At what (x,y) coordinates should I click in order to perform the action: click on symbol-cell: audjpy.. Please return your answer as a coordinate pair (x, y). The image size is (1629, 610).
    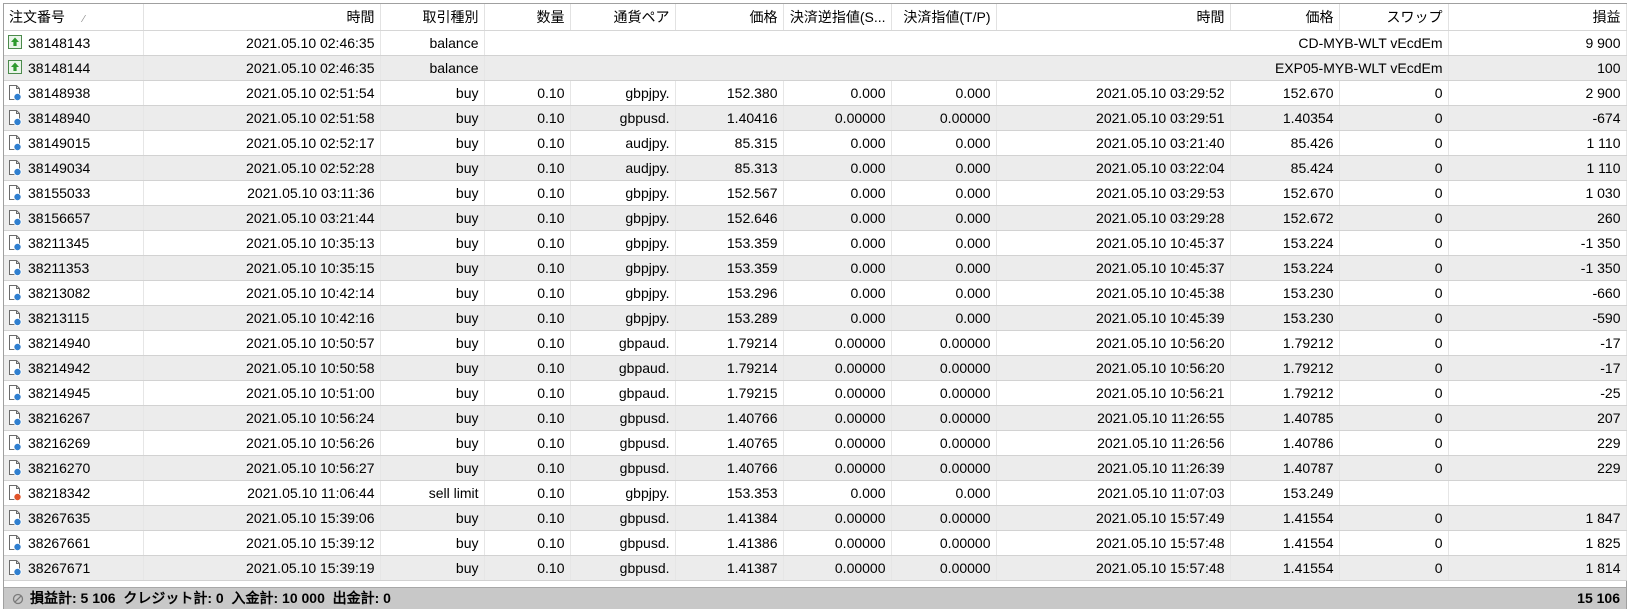
    Looking at the image, I should click on (623, 168).